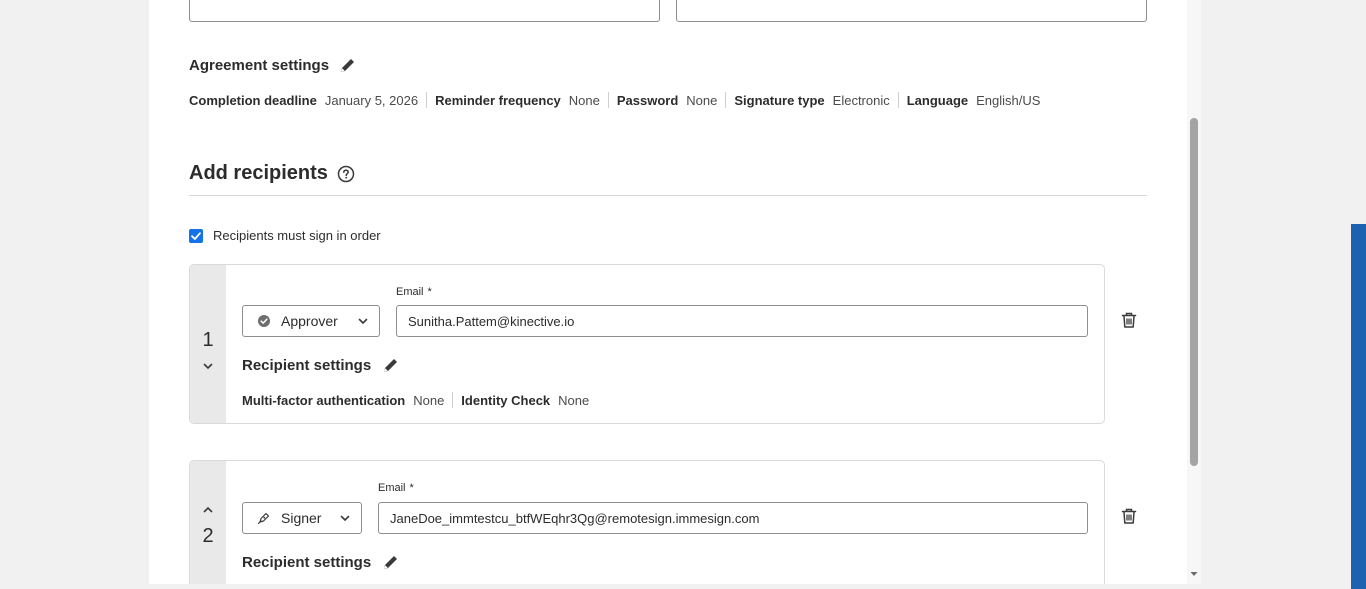  Describe the element at coordinates (1129, 516) in the screenshot. I see `delete-recipient-2-icon` at that location.